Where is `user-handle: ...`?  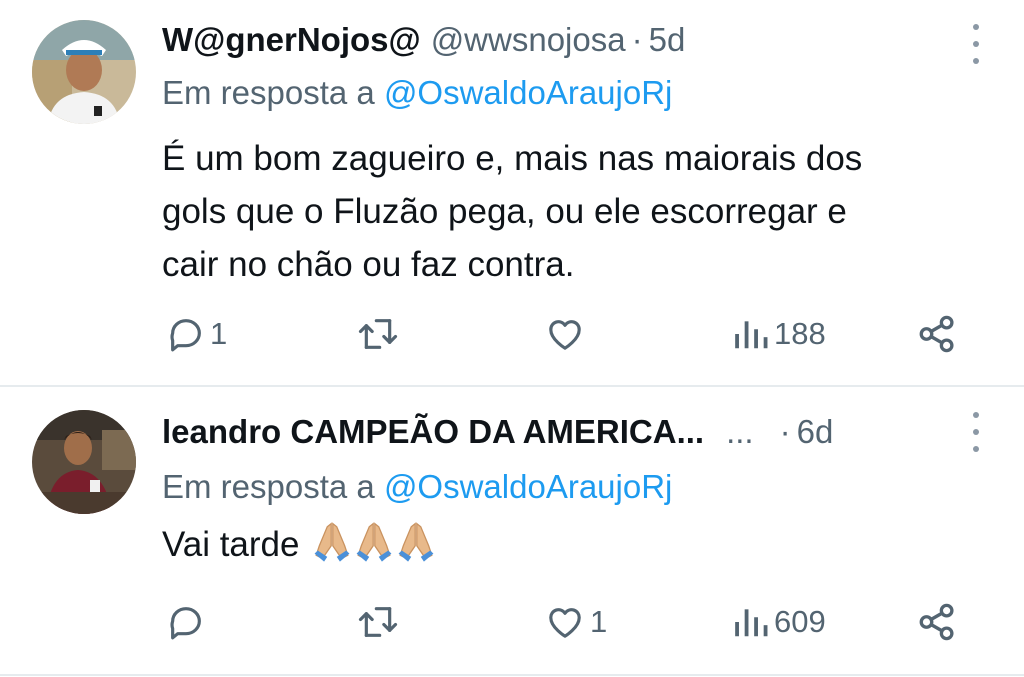
user-handle: ... is located at coordinates (740, 432).